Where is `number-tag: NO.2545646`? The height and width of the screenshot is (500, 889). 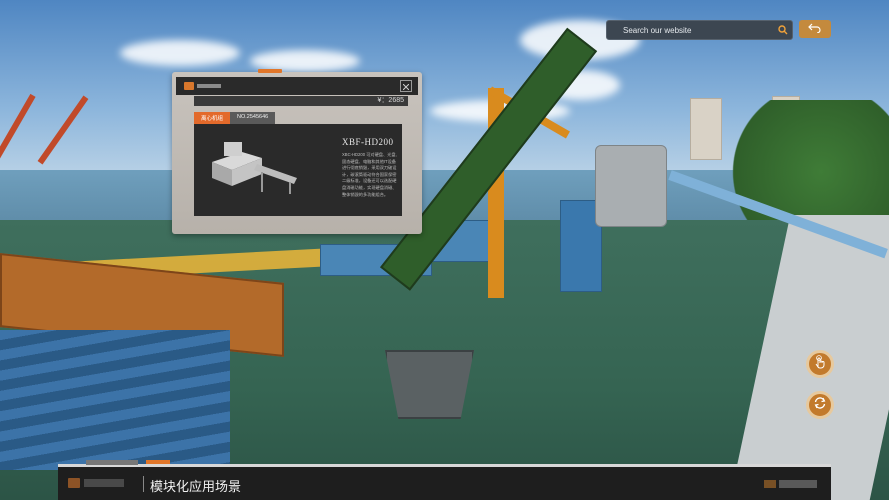 number-tag: NO.2545646 is located at coordinates (253, 118).